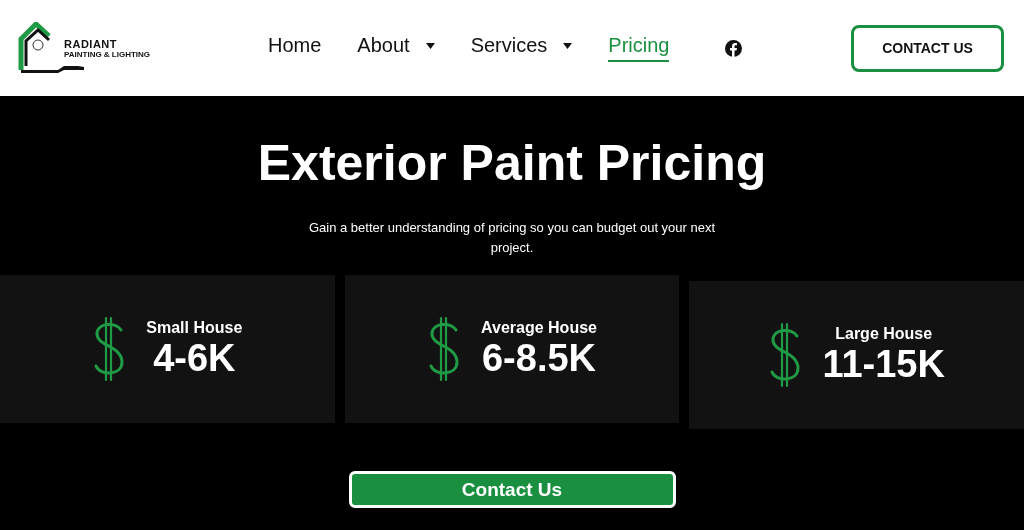 This screenshot has width=1024, height=530. Describe the element at coordinates (734, 48) in the screenshot. I see `facebook-icon` at that location.